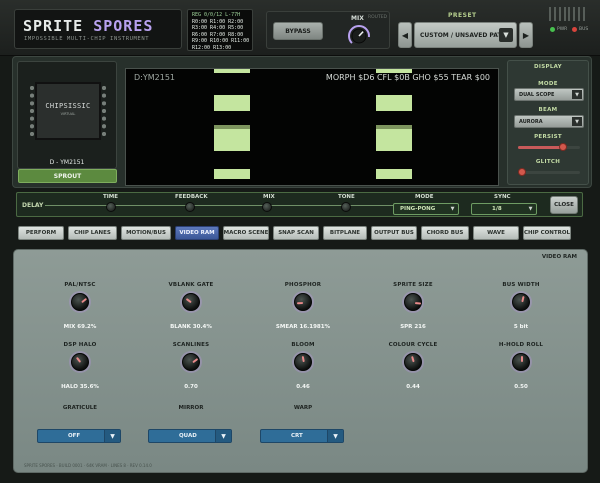 The image size is (600, 483). What do you see at coordinates (549, 94) in the screenshot?
I see `mode-dropdown: DUAL SCOPE ▼` at bounding box center [549, 94].